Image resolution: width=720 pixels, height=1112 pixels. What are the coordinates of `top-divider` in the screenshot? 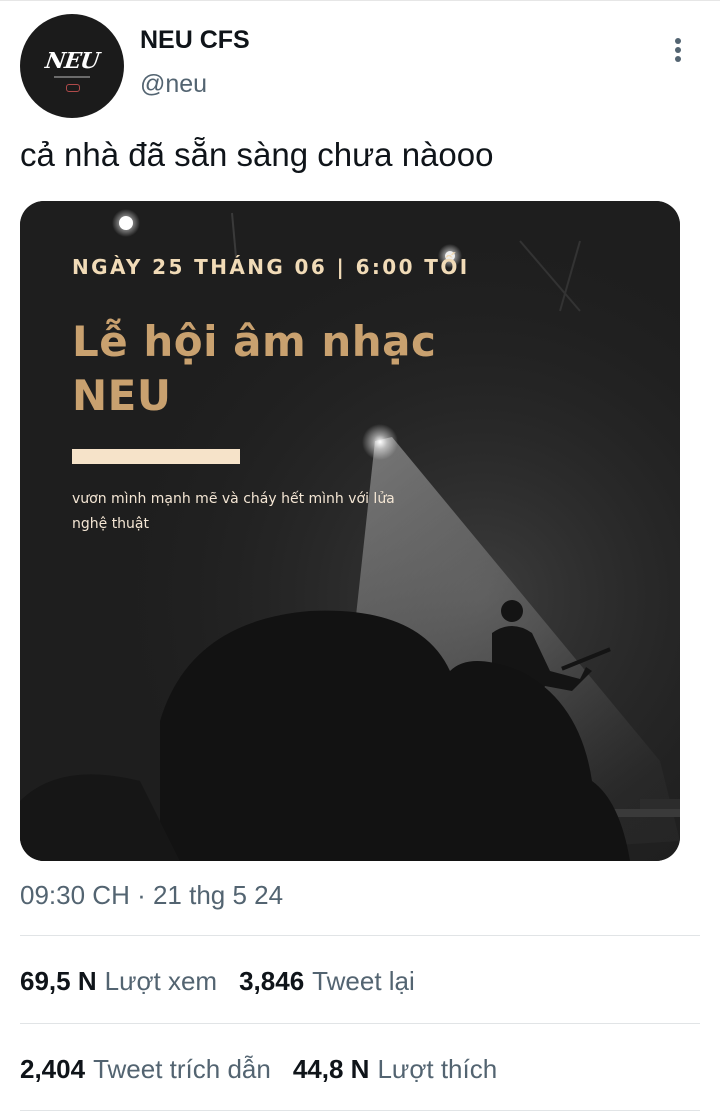 It's located at (360, 0).